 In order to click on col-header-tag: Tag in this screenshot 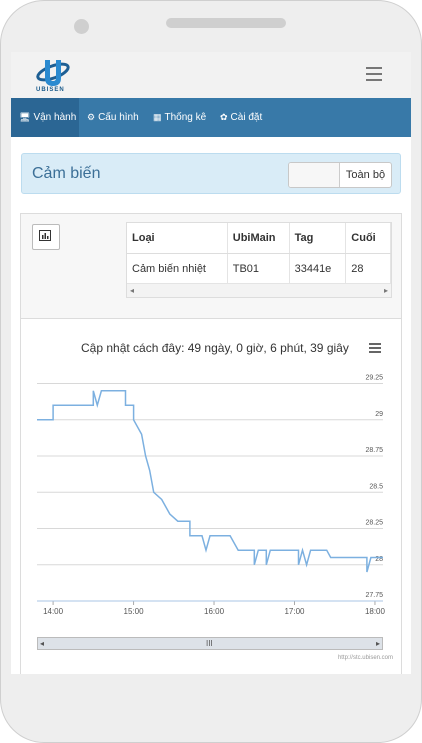, I will do `click(318, 238)`.